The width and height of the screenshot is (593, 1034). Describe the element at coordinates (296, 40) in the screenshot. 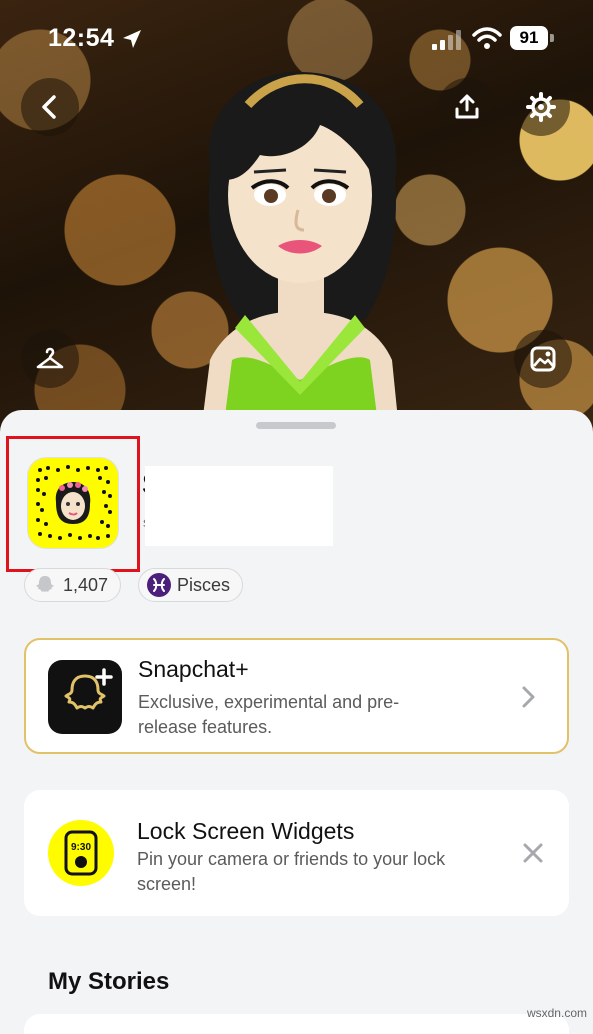

I see `status-bar: 12:54 91` at that location.